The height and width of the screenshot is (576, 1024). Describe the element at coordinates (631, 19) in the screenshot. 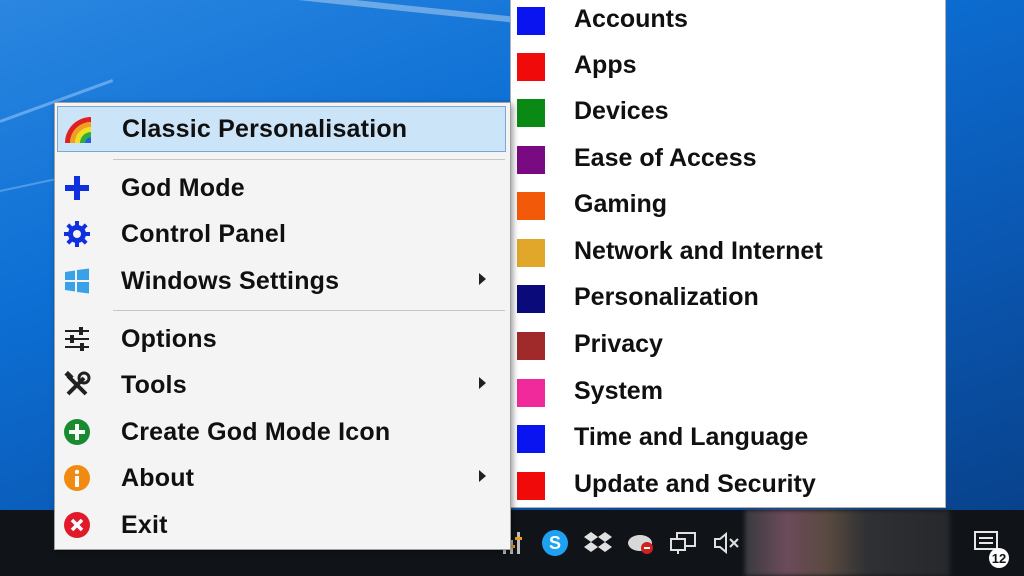

I see `submenu-item-label: Accounts` at that location.